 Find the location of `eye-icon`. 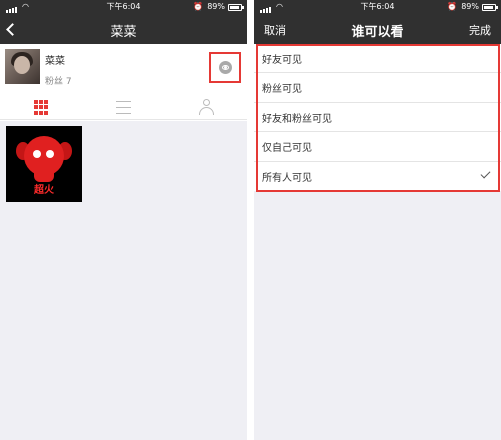

eye-icon is located at coordinates (225, 67).